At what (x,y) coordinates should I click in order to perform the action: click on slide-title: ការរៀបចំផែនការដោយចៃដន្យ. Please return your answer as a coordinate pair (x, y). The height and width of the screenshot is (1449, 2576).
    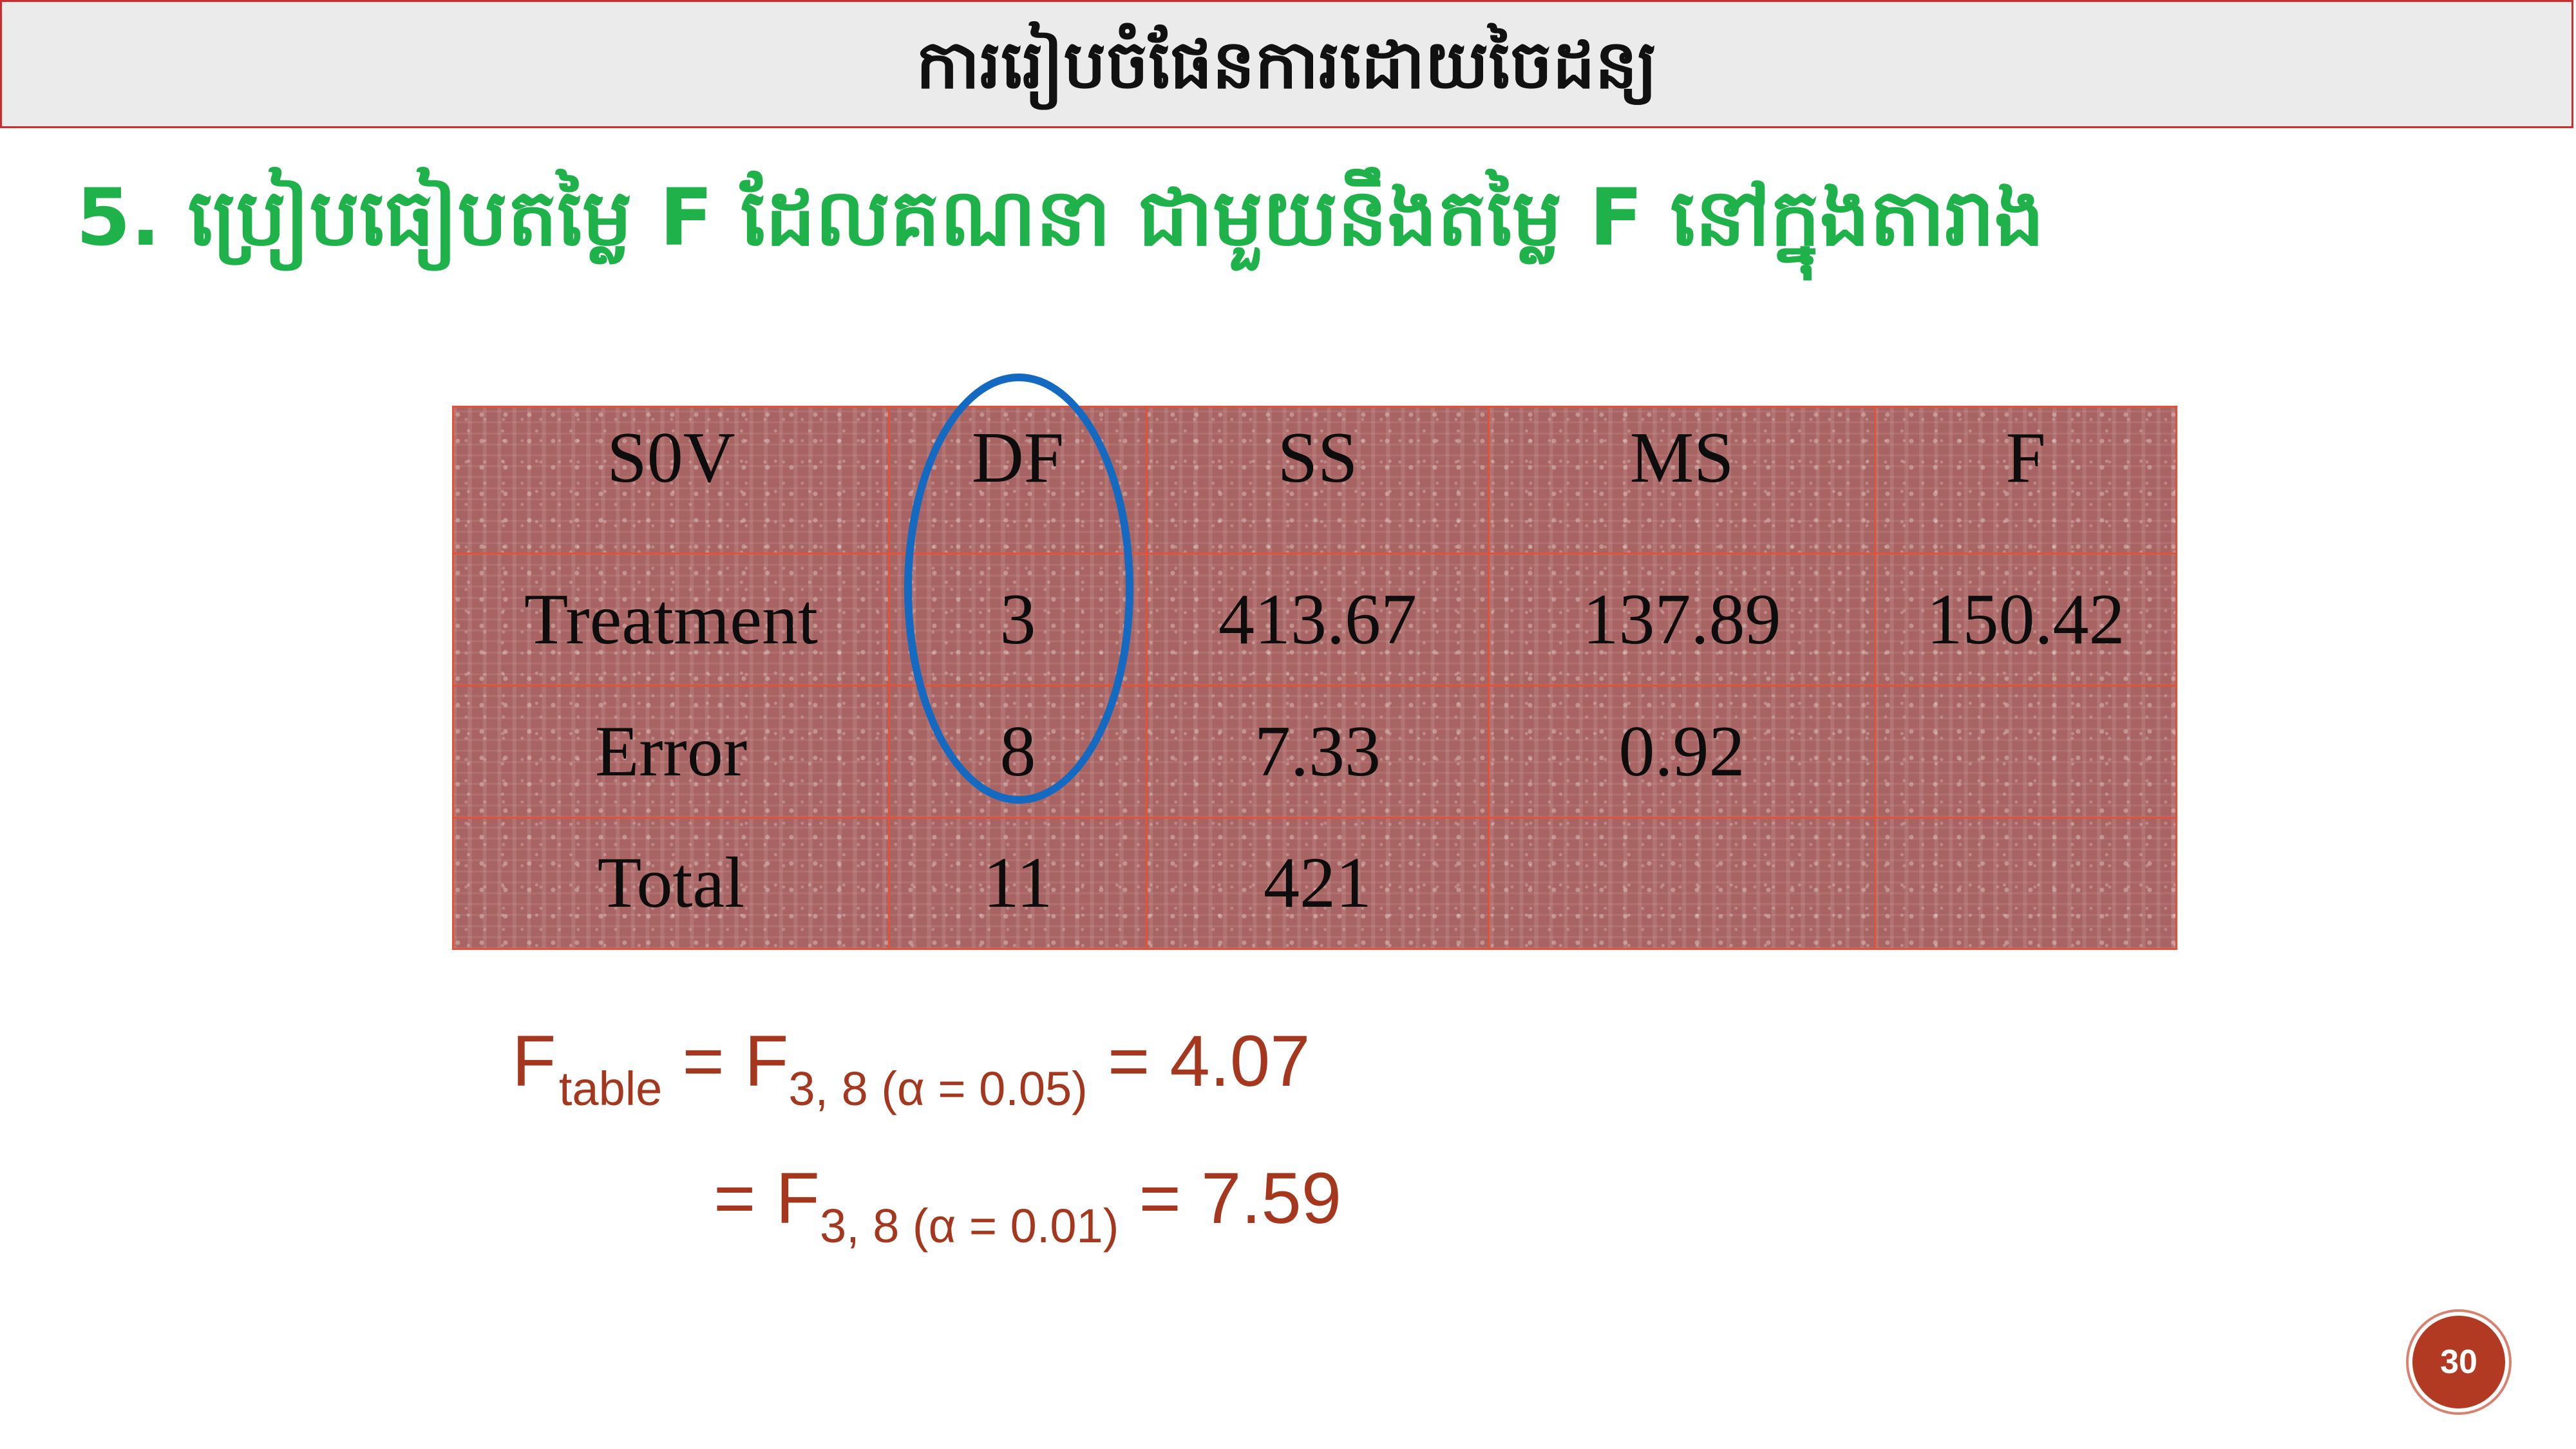
    Looking at the image, I should click on (1287, 64).